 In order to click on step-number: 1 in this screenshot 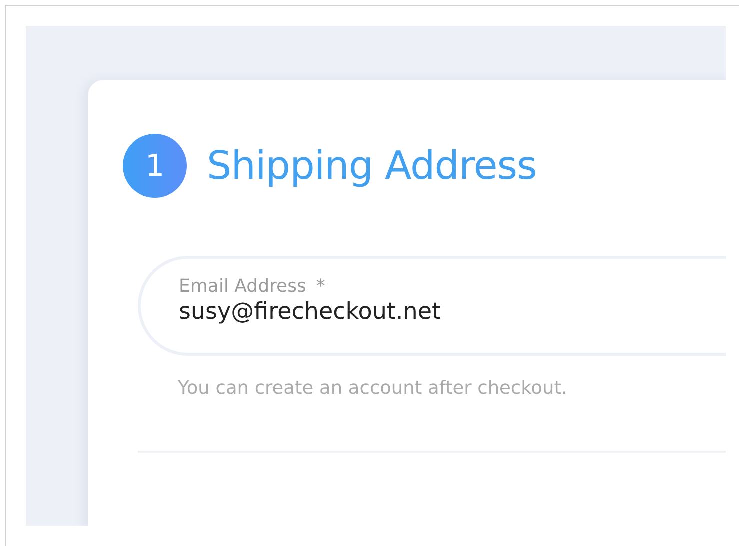, I will do `click(155, 166)`.